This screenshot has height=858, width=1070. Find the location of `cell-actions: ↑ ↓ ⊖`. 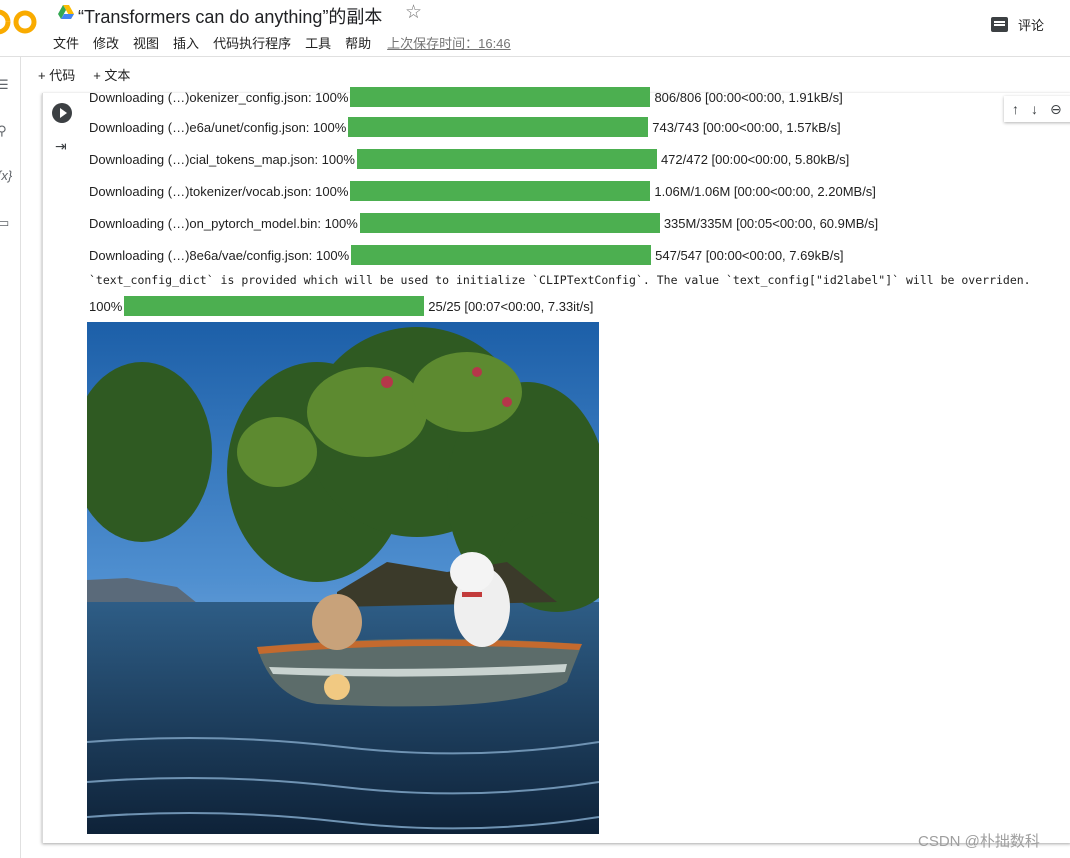

cell-actions: ↑ ↓ ⊖ is located at coordinates (1037, 109).